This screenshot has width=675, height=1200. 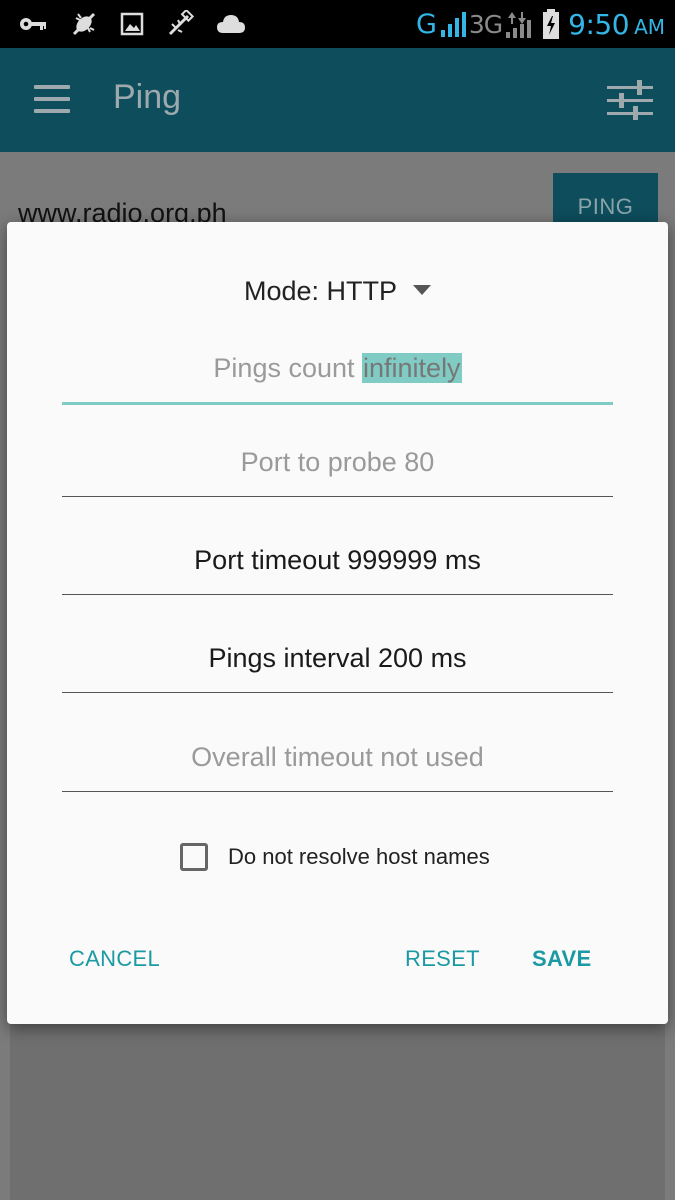 I want to click on data-arrows-icon, so click(x=519, y=25).